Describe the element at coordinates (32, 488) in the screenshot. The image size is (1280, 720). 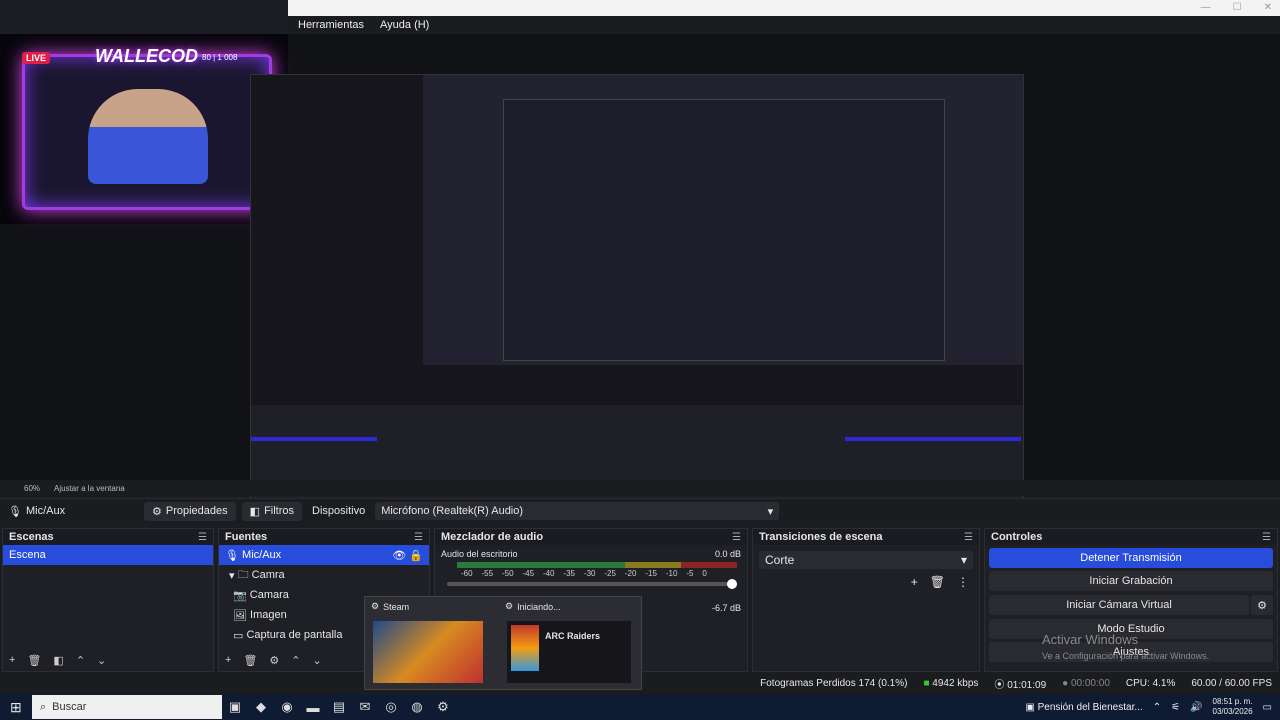
I see `zoom-level: 60%` at that location.